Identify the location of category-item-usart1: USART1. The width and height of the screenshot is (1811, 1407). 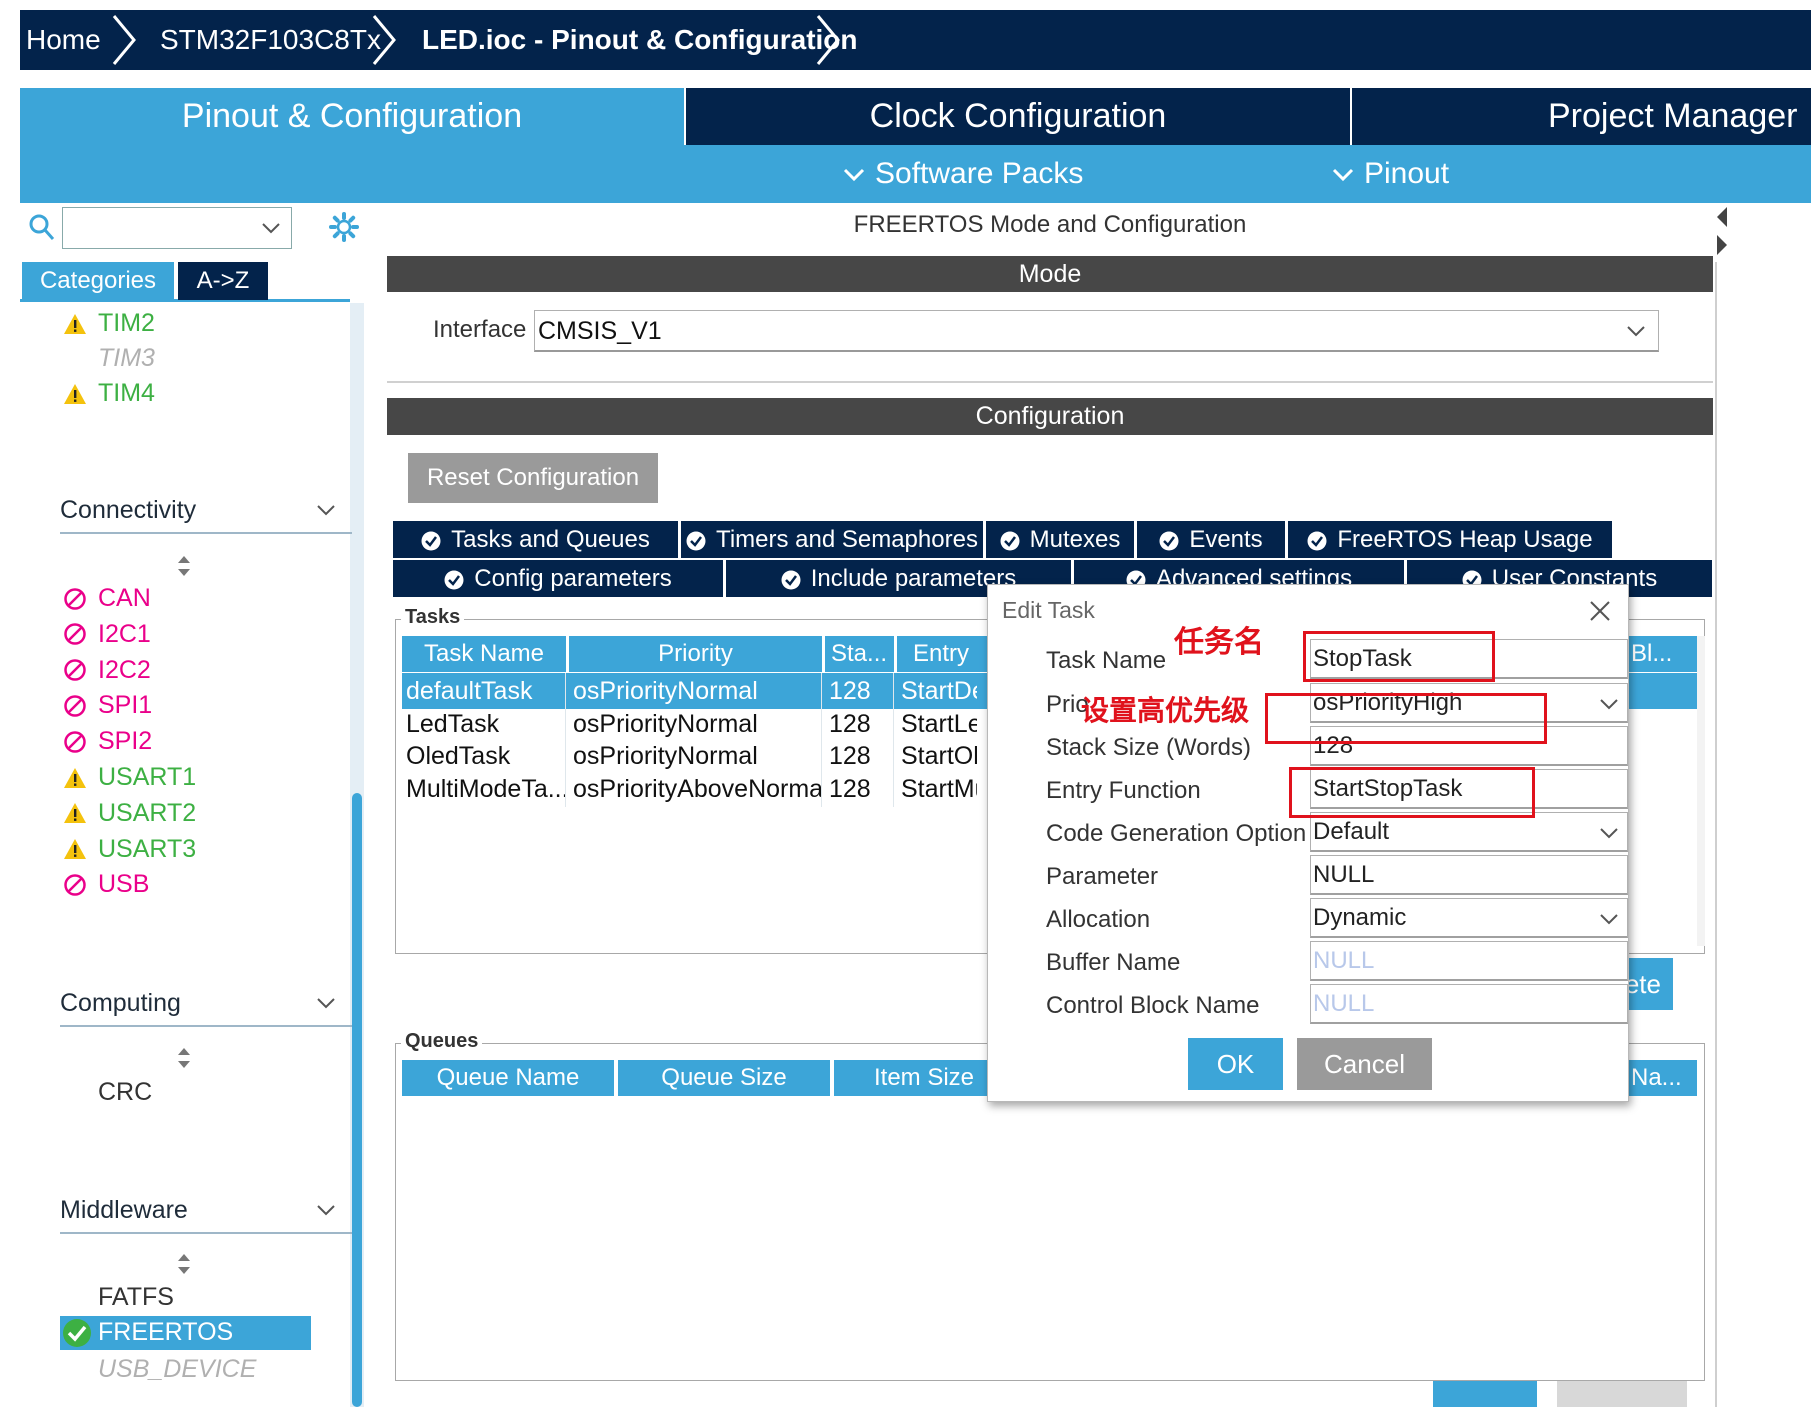
(129, 777).